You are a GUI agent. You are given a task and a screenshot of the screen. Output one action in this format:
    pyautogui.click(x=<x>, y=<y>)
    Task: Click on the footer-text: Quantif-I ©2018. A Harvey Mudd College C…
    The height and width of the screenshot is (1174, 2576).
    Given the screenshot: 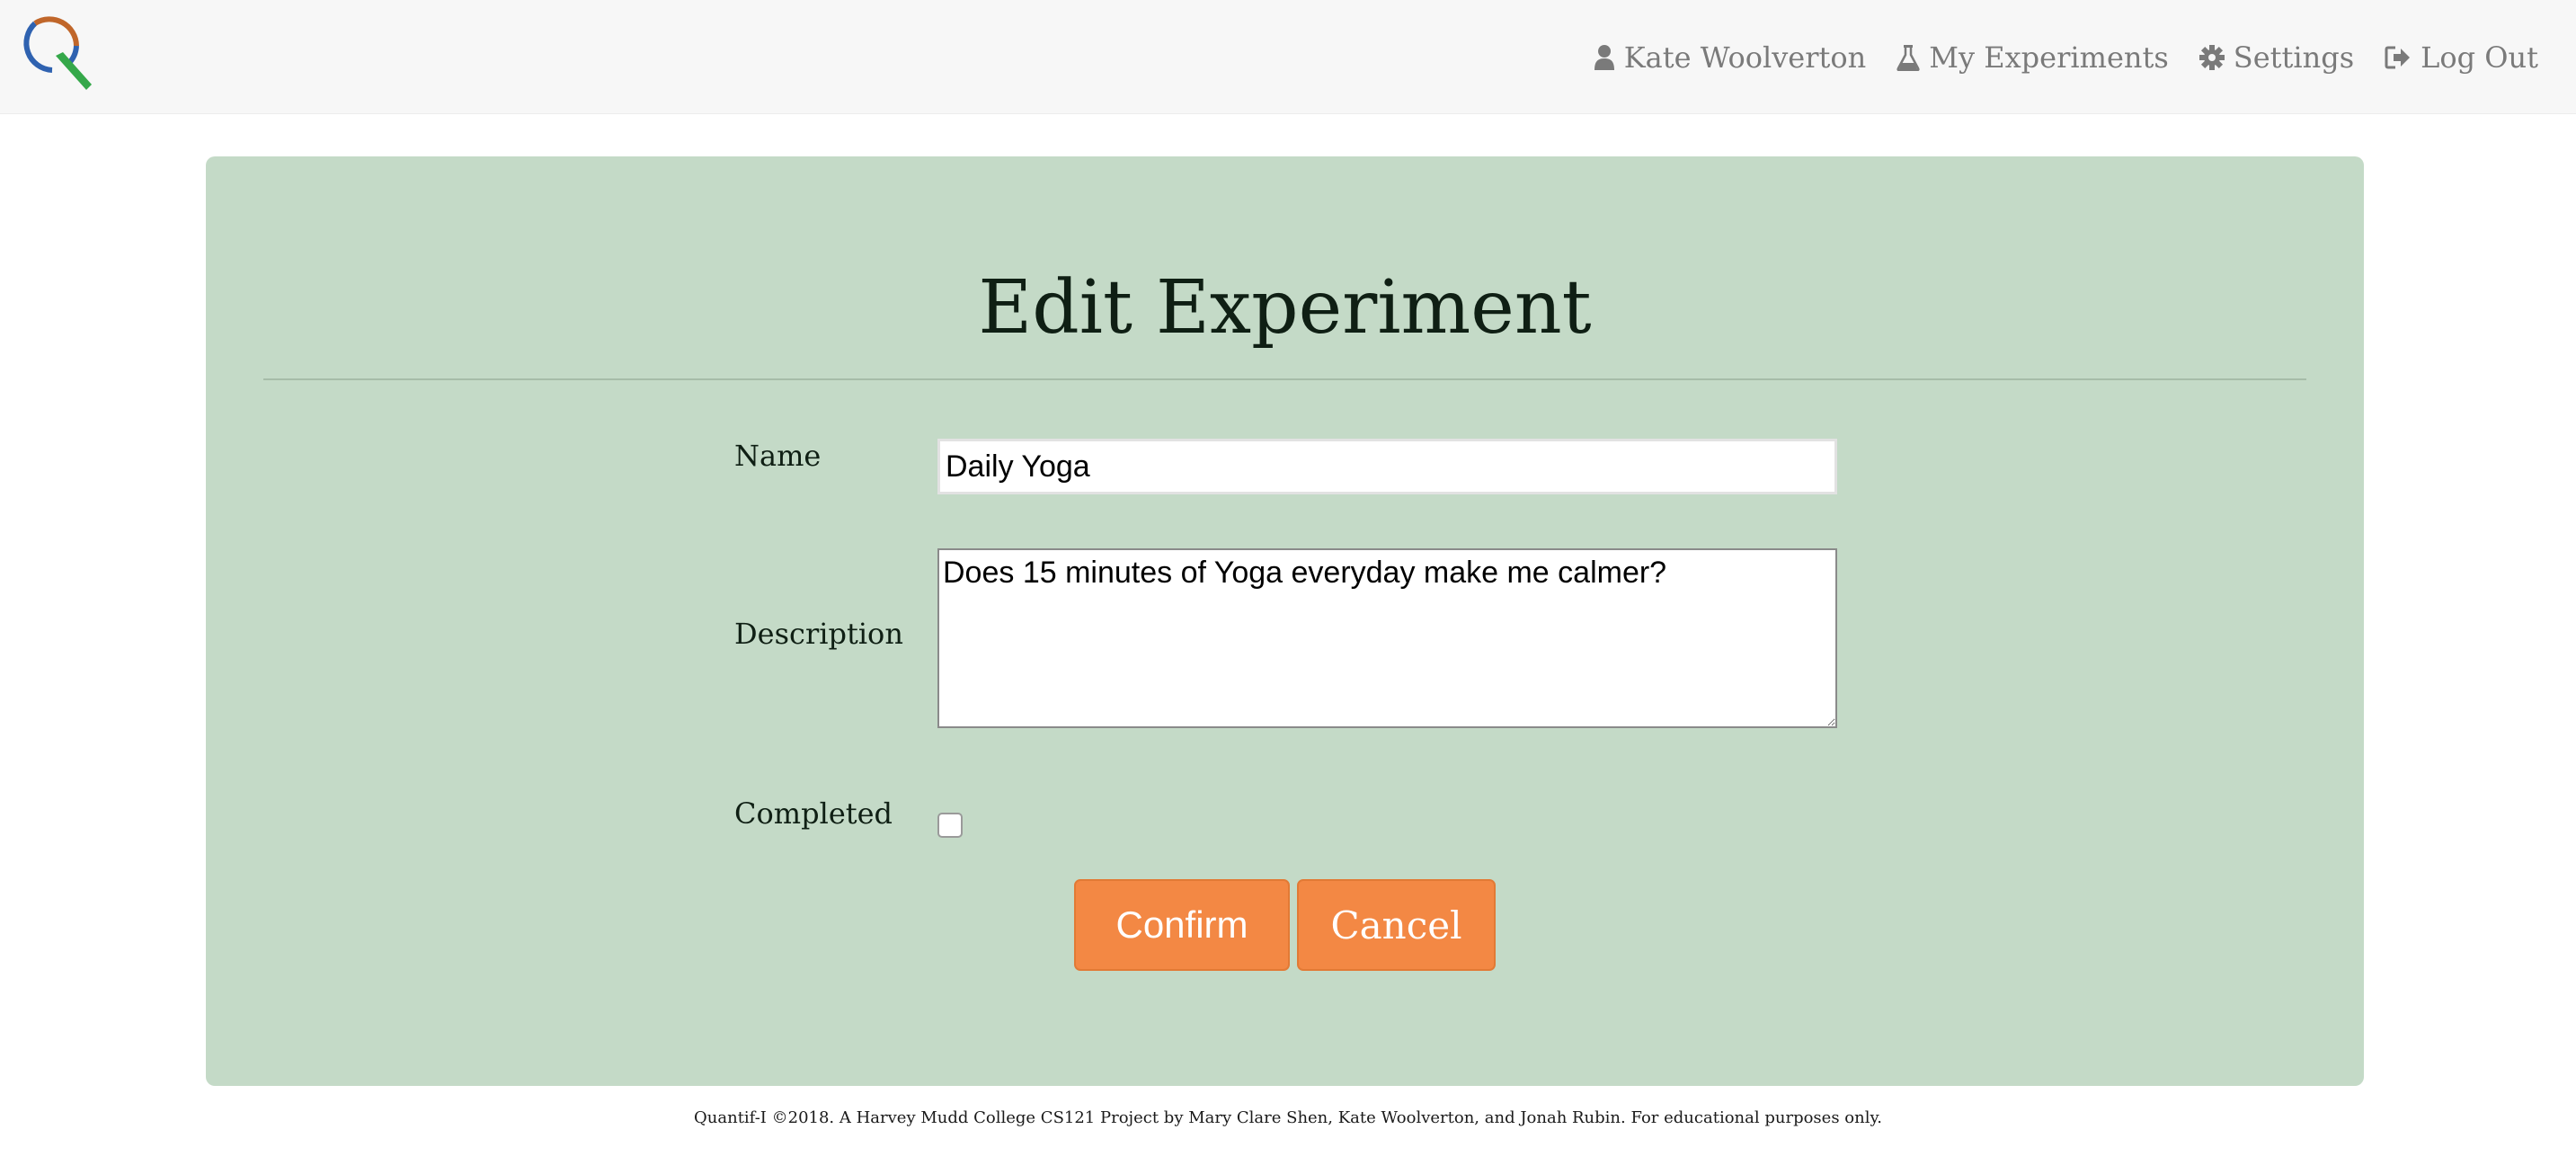 What is the action you would take?
    pyautogui.click(x=1288, y=1118)
    